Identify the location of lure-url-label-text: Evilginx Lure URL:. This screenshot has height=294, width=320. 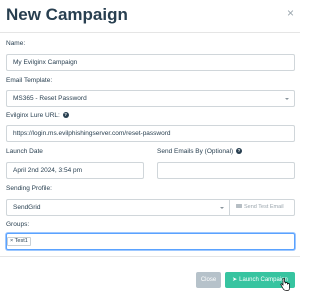
(33, 115).